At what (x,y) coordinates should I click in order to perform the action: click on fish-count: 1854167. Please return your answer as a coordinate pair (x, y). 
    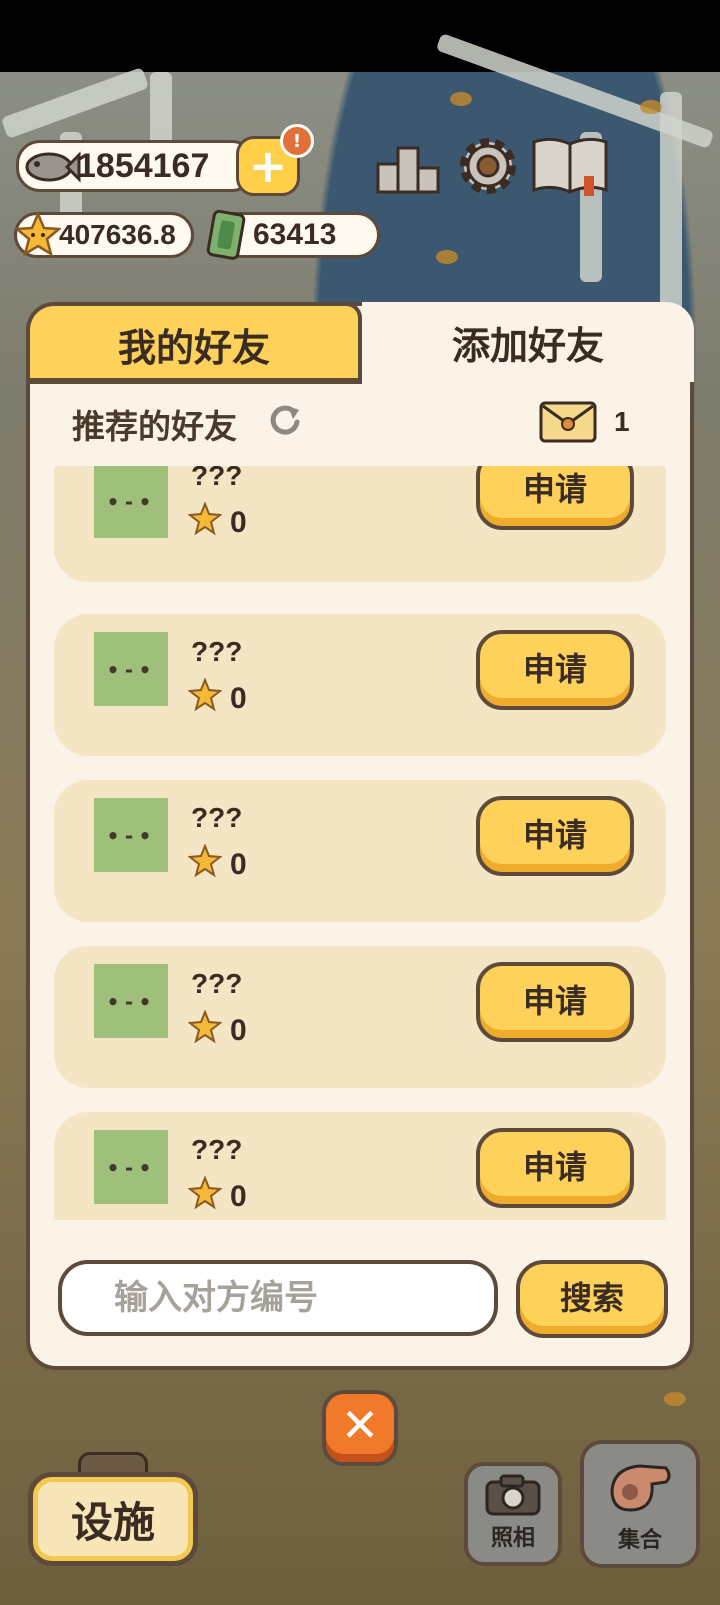
    Looking at the image, I should click on (143, 165).